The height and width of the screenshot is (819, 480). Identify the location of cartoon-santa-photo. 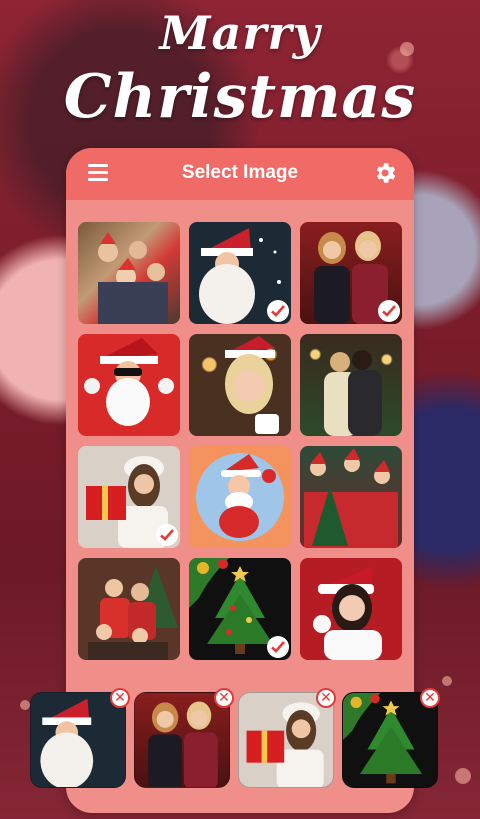
(240, 497).